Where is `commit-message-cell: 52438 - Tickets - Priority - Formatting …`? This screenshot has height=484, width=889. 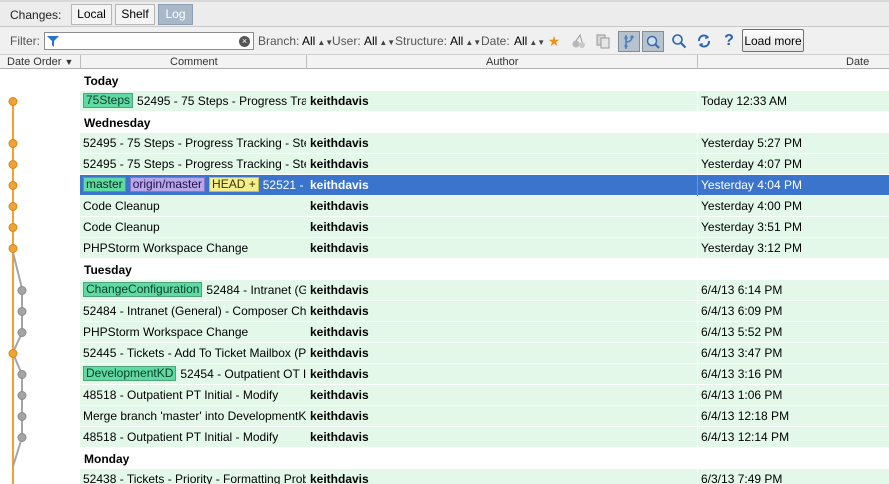 commit-message-cell: 52438 - Tickets - Priority - Formatting … is located at coordinates (194, 476).